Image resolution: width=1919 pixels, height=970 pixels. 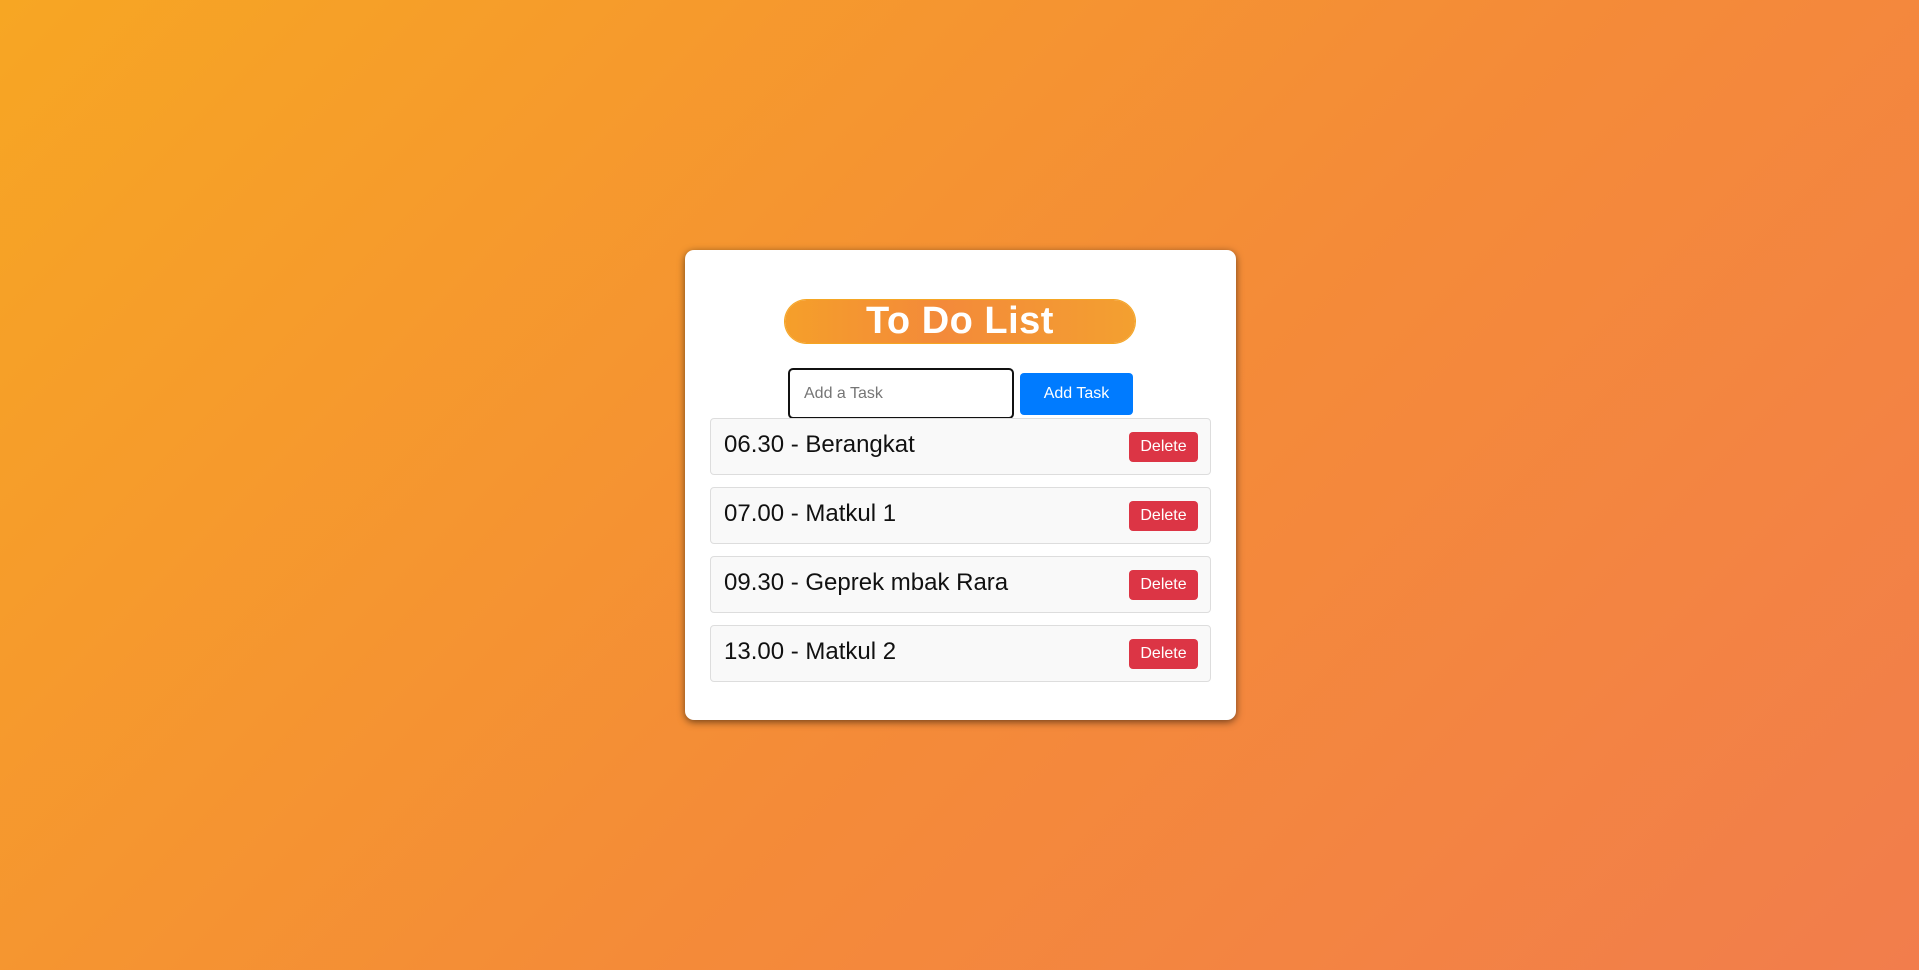 What do you see at coordinates (960, 653) in the screenshot?
I see `task-item: 13.00 - Matkul 2 Delete` at bounding box center [960, 653].